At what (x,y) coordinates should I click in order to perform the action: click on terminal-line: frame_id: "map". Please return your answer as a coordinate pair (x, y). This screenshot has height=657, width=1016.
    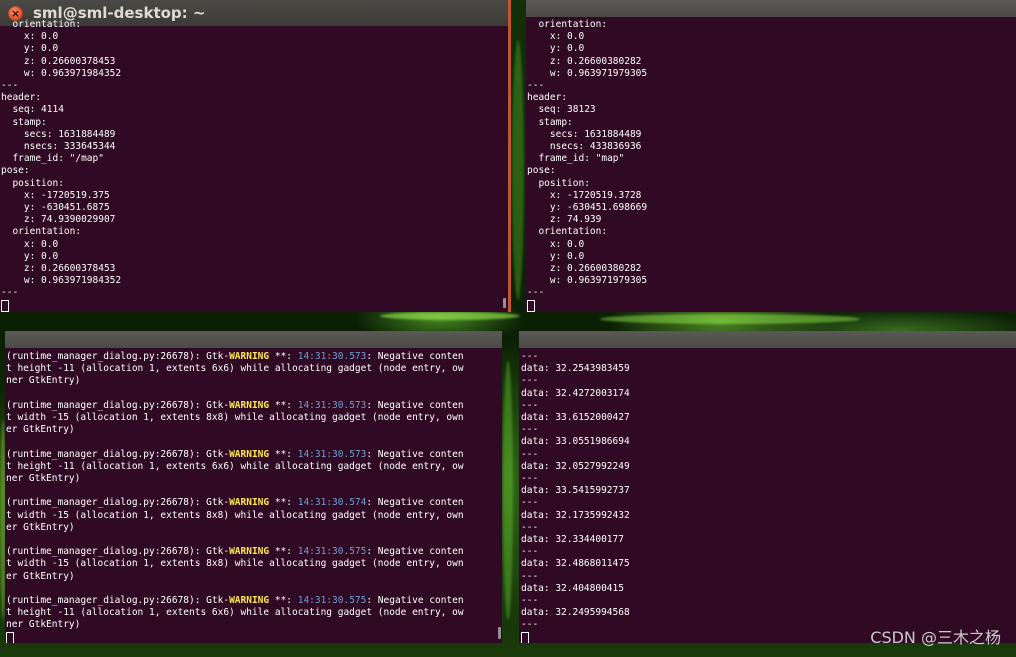
    Looking at the image, I should click on (576, 159).